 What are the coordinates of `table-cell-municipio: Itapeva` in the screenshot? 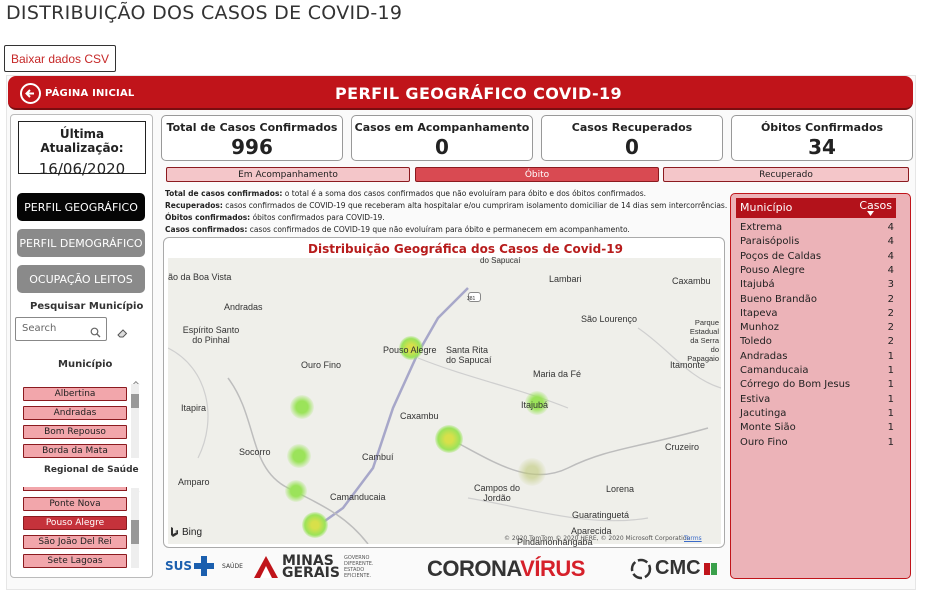 It's located at (759, 313).